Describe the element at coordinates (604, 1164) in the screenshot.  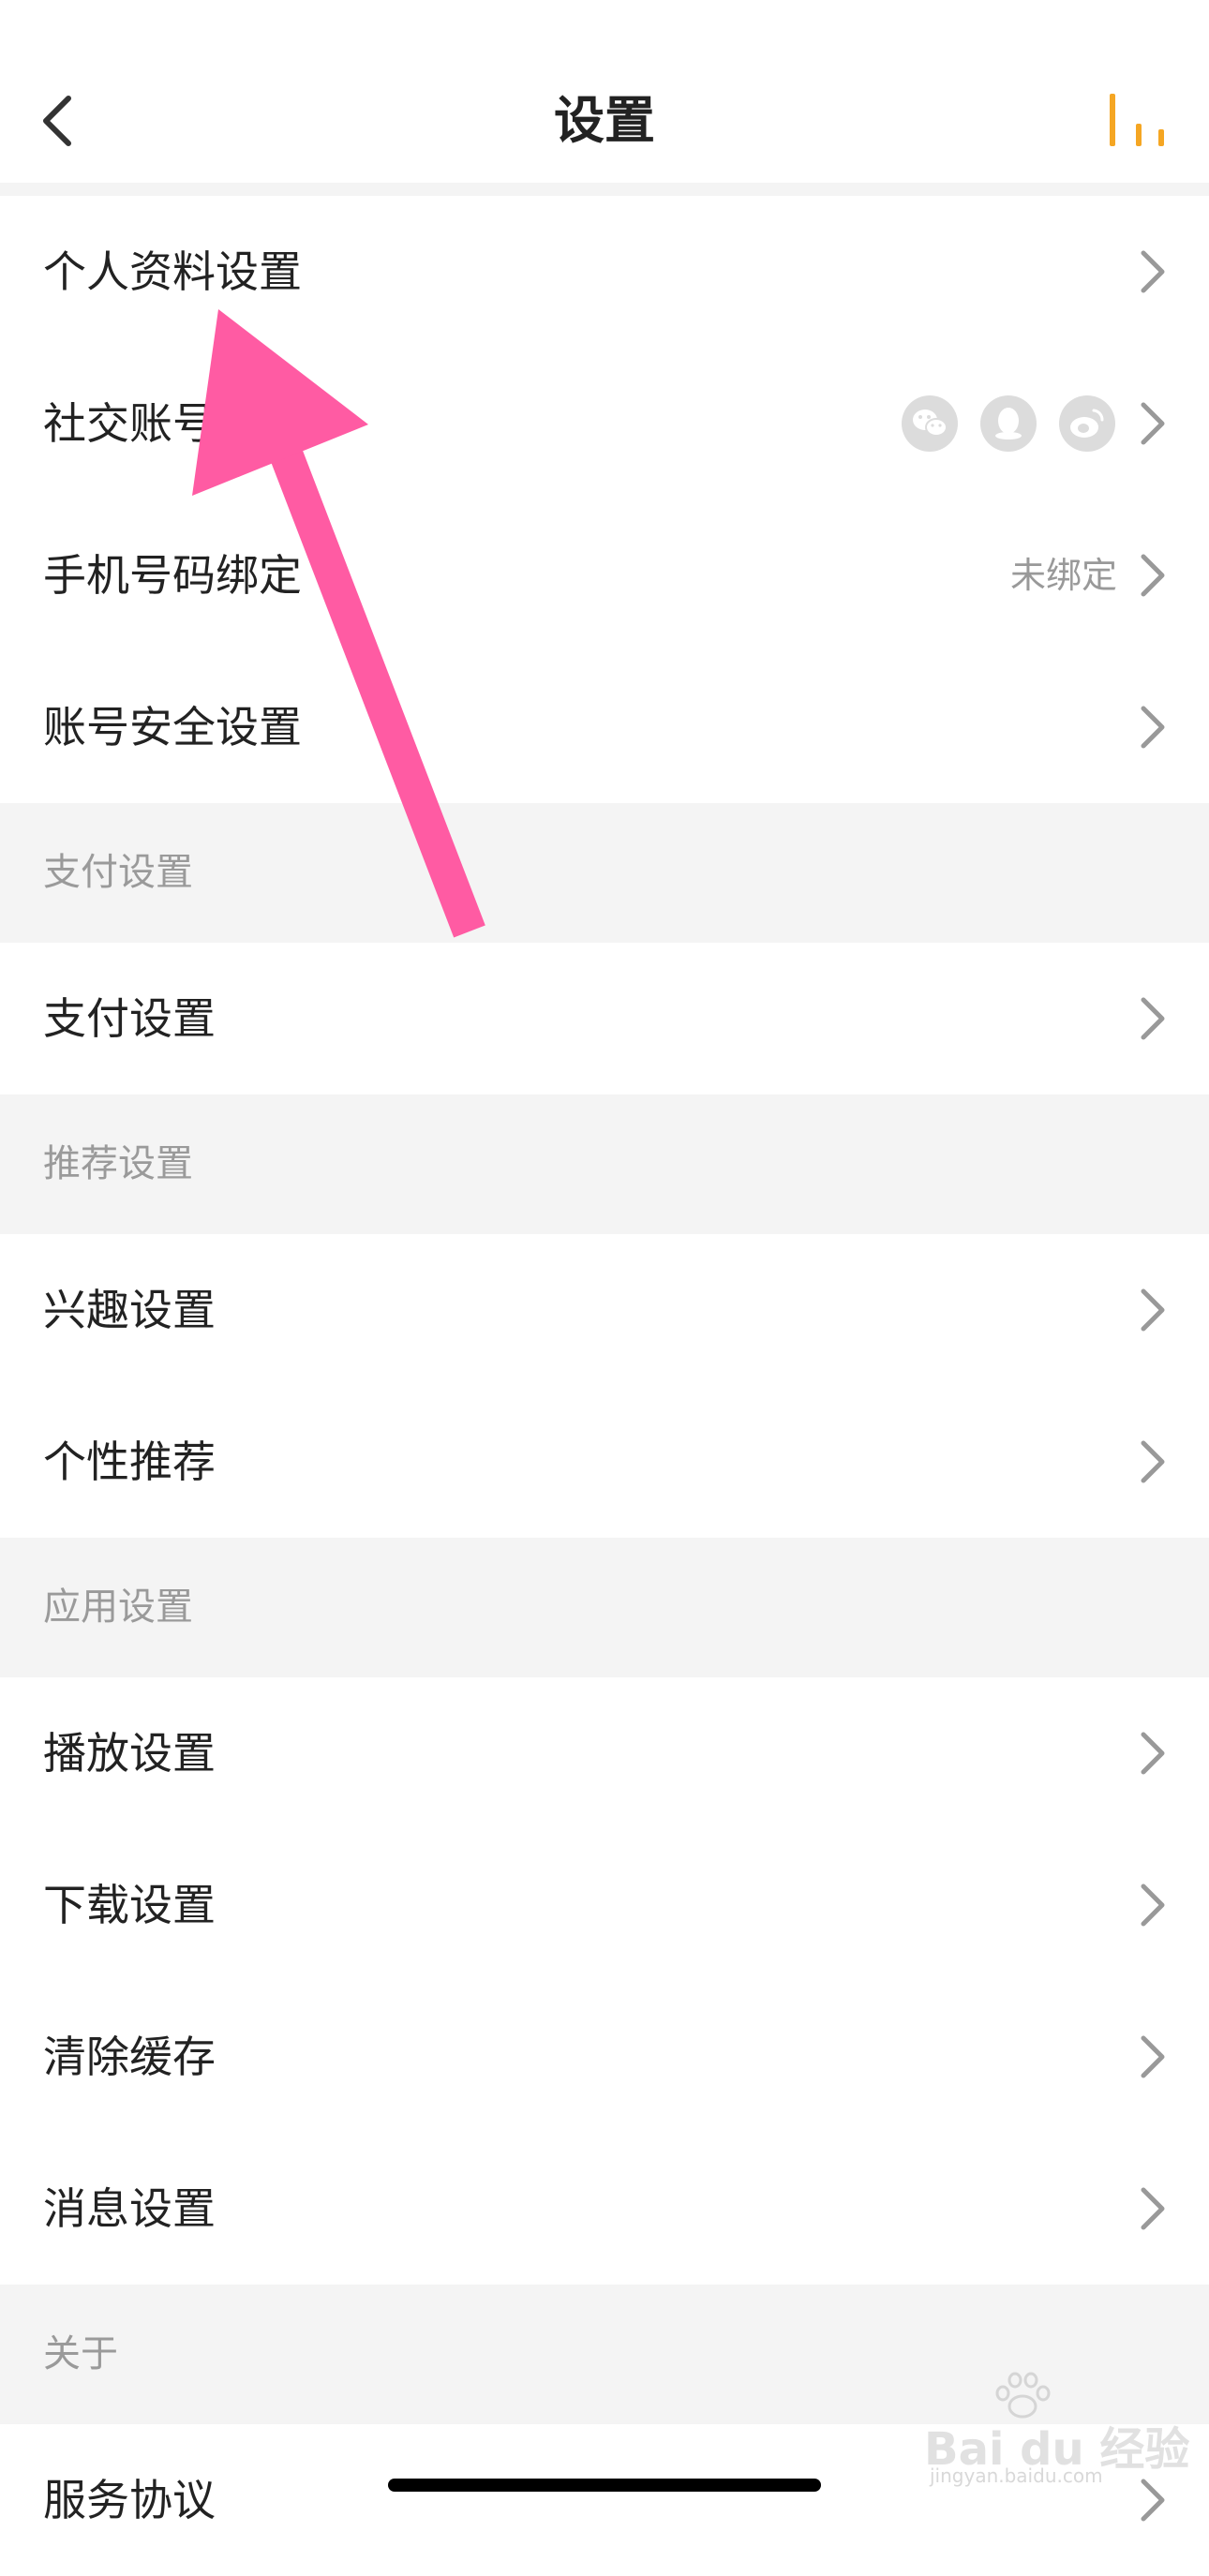
I see `section-header-recommendation: 推荐设置` at that location.